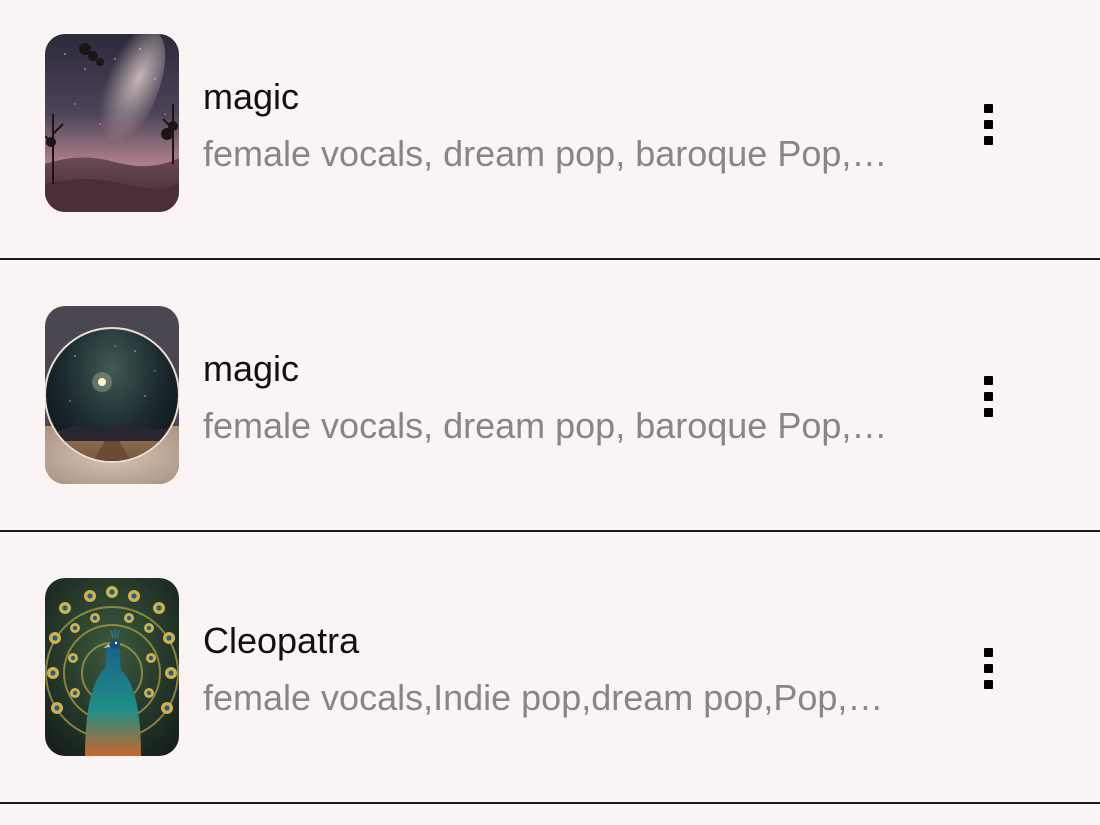 The width and height of the screenshot is (1100, 825). I want to click on milky-way-cover-art, so click(112, 123).